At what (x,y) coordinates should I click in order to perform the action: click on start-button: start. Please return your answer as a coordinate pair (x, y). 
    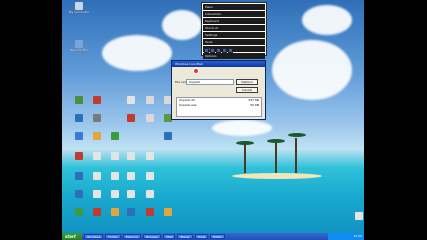
    Looking at the image, I should click on (72, 236).